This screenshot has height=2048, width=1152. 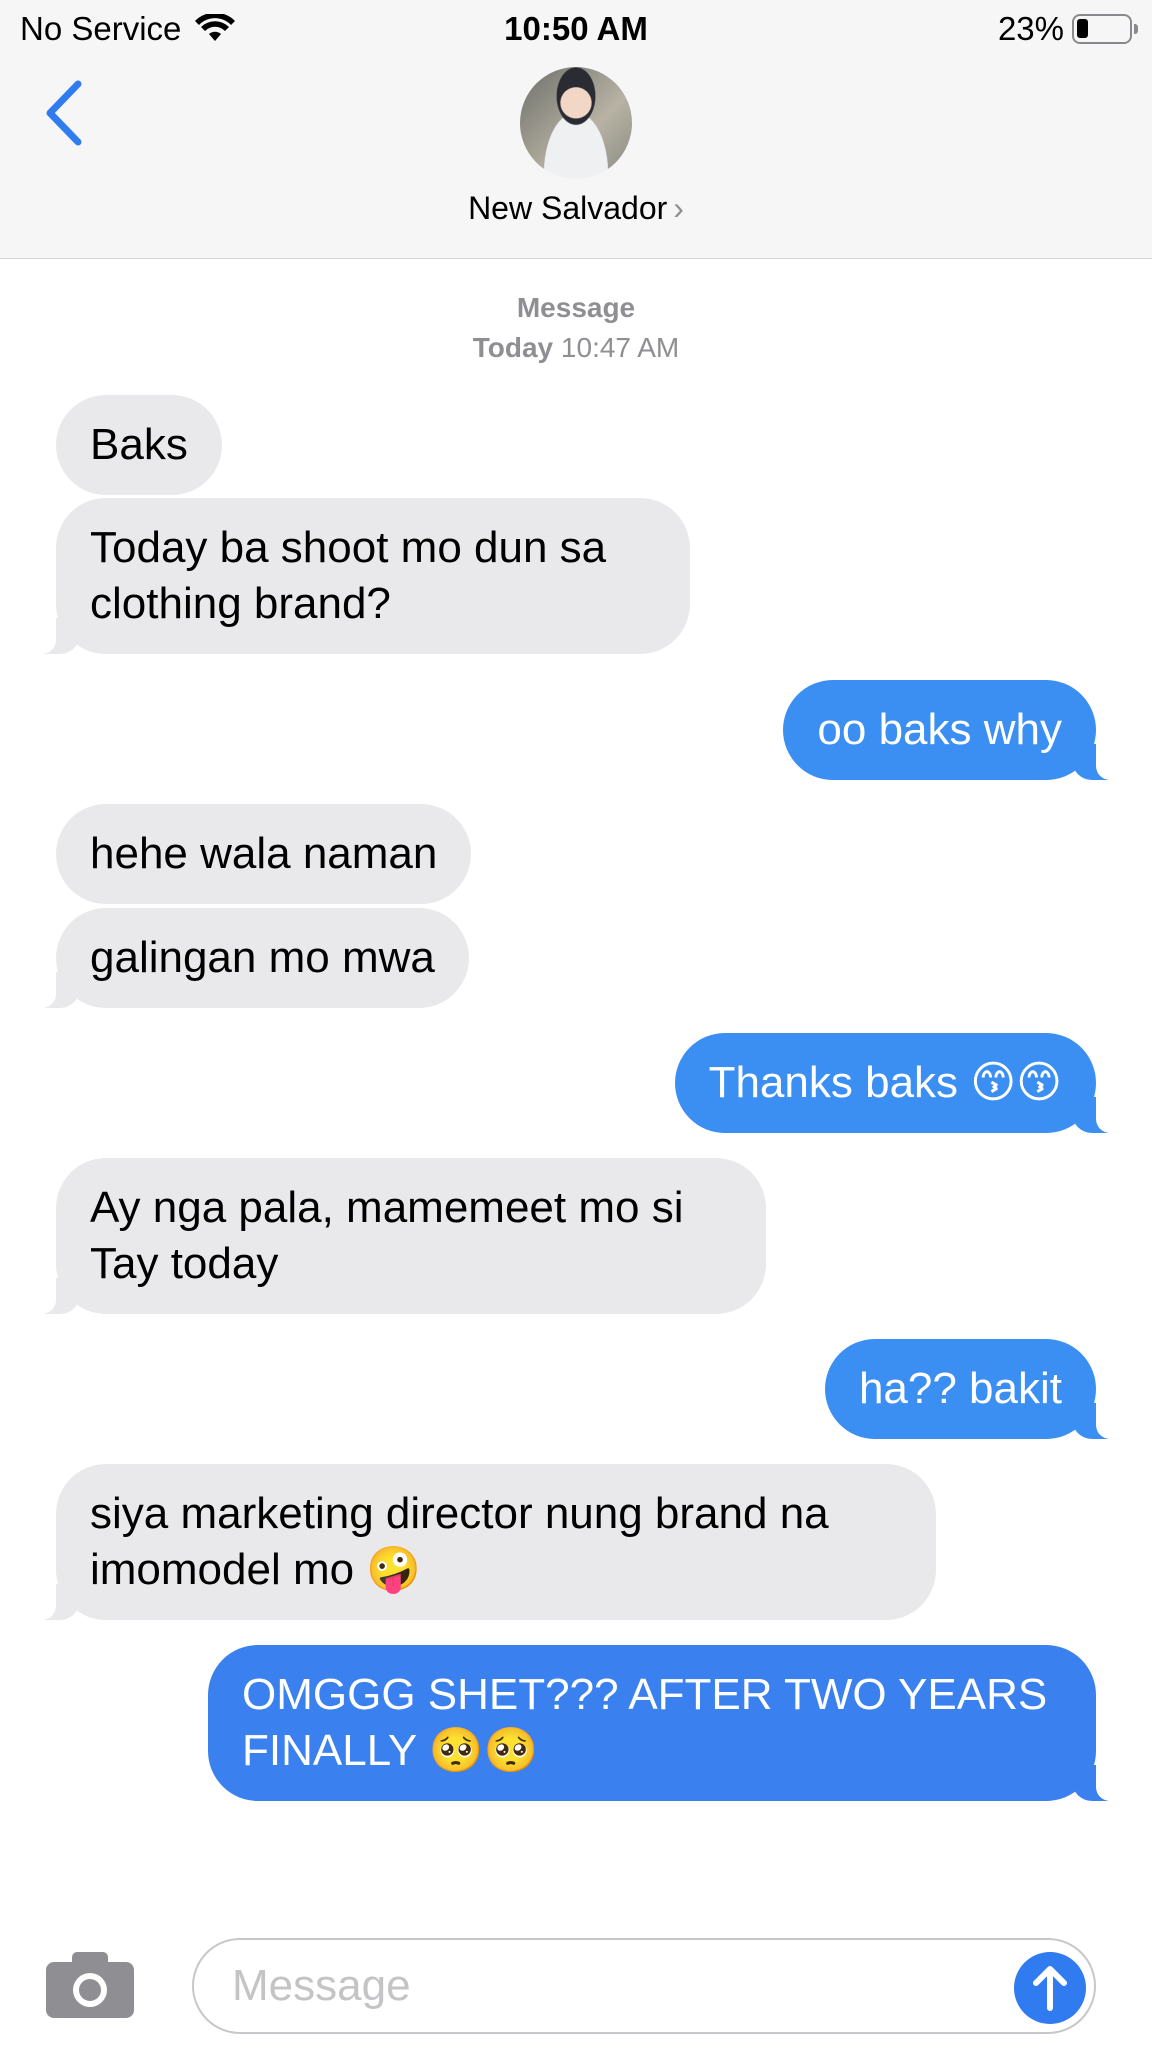 What do you see at coordinates (576, 307) in the screenshot?
I see `service-label: Message` at bounding box center [576, 307].